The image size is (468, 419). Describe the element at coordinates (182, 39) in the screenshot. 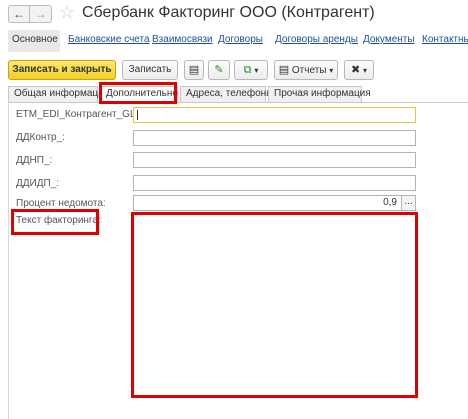

I see `nav-link-relations: Взаимосвязи` at that location.